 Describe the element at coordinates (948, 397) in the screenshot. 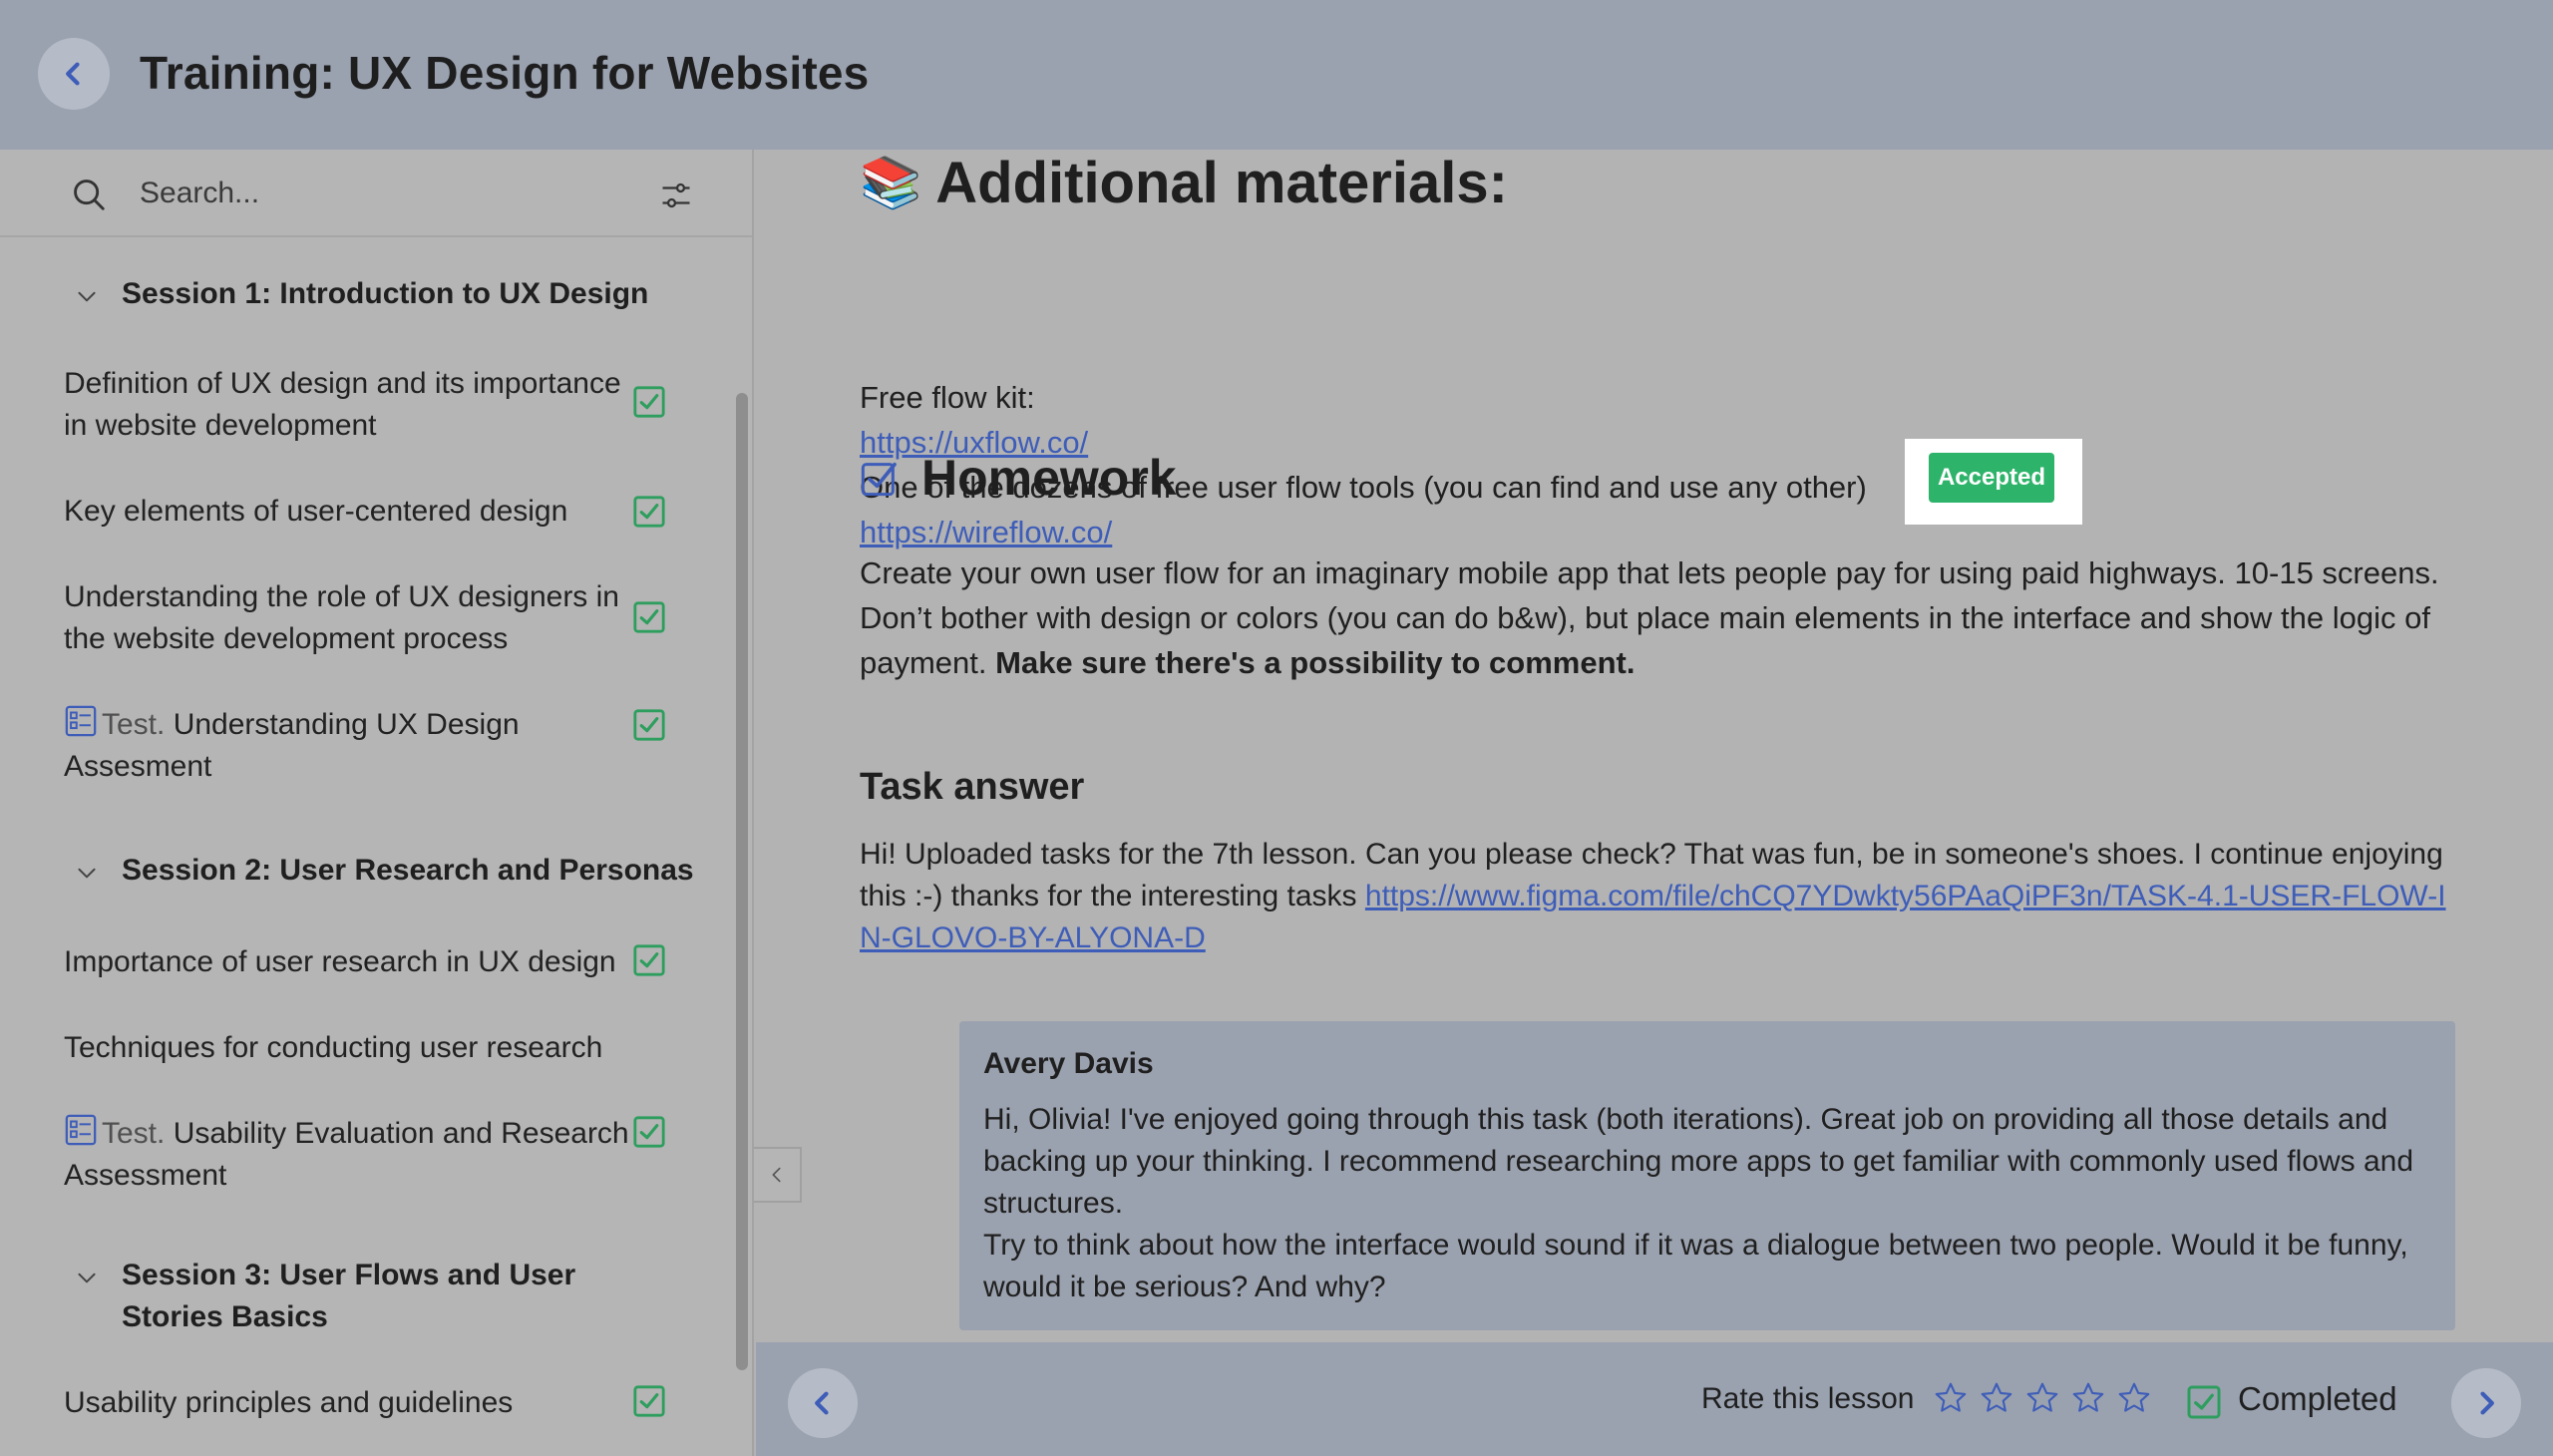

I see `materials-line-1: Free flow kit:` at that location.